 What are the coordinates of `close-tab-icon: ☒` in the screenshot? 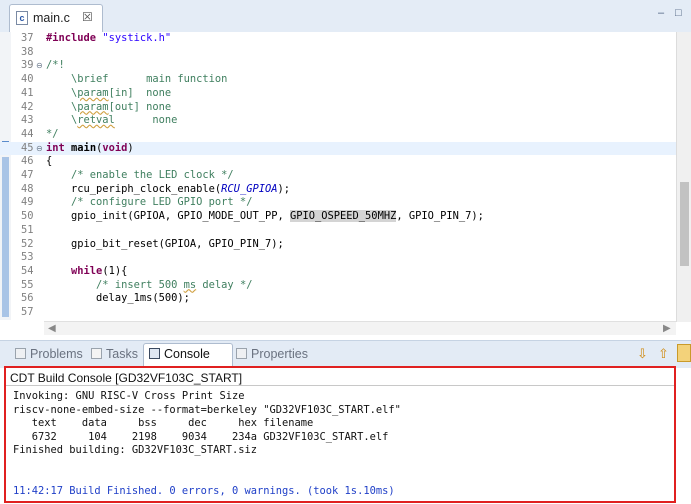 It's located at (87, 17).